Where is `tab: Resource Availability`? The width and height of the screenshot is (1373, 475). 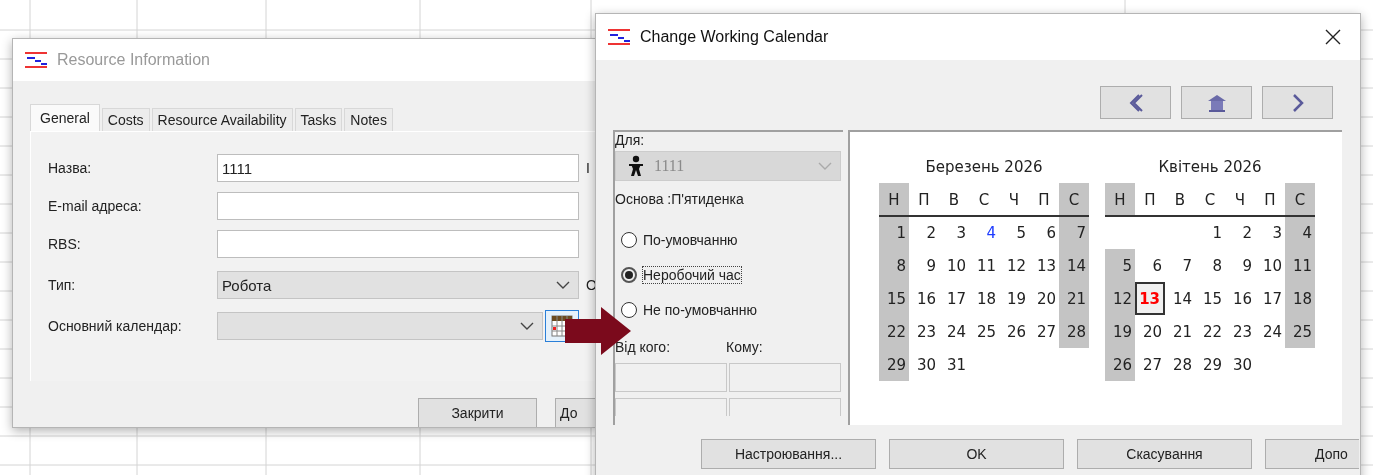 tab: Resource Availability is located at coordinates (222, 119).